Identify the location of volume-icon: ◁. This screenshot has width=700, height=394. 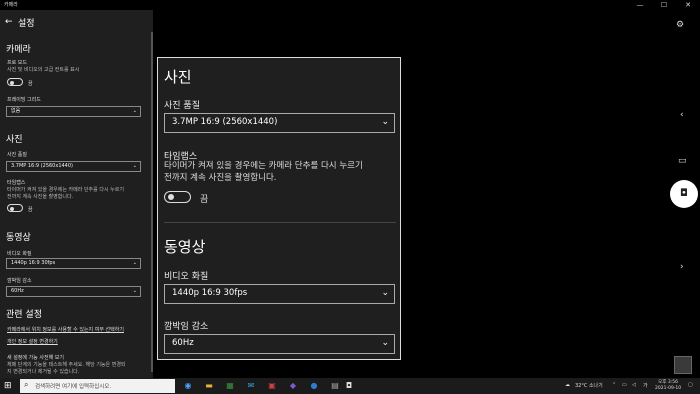
(634, 385).